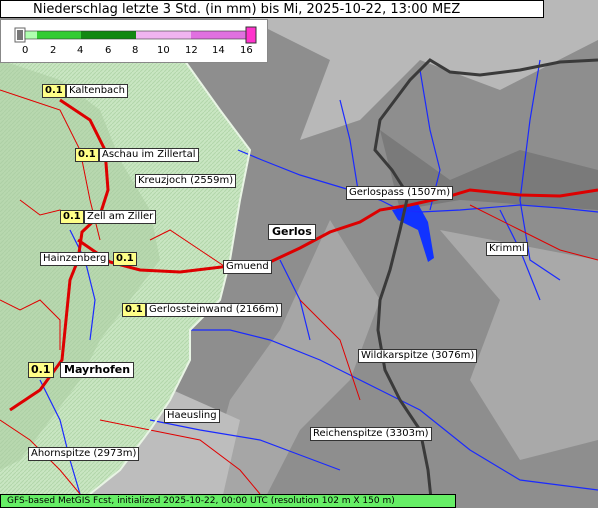 This screenshot has height=508, width=598. Describe the element at coordinates (371, 434) in the screenshot. I see `place-reichenspitze: Reichenspitze (3303m)` at that location.